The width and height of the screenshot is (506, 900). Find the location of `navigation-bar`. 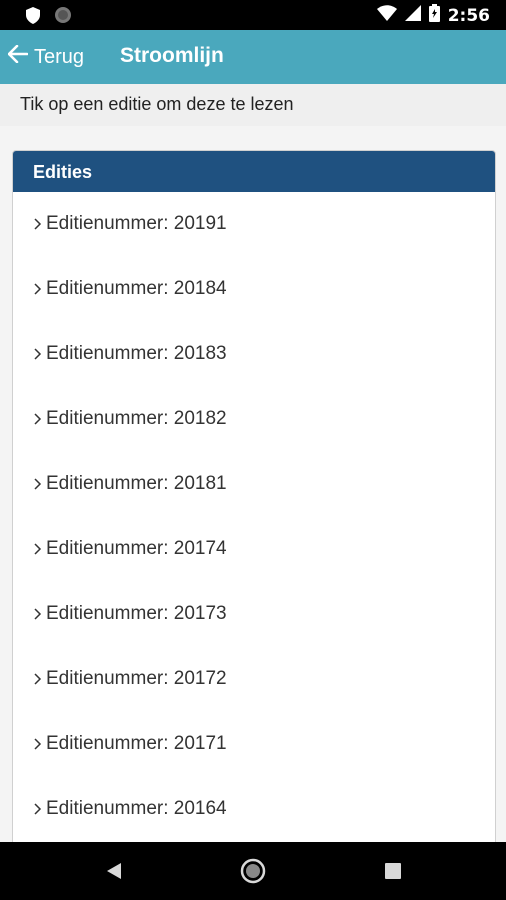

navigation-bar is located at coordinates (253, 871).